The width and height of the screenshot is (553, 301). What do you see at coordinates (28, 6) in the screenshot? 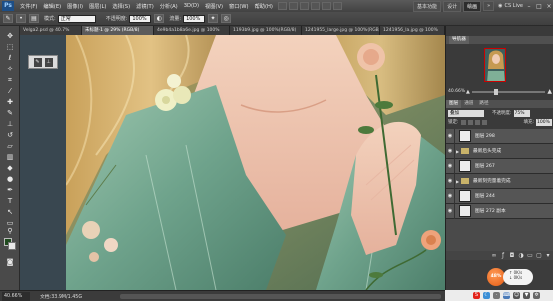
I see `menu-file: 文件(F)` at bounding box center [28, 6].